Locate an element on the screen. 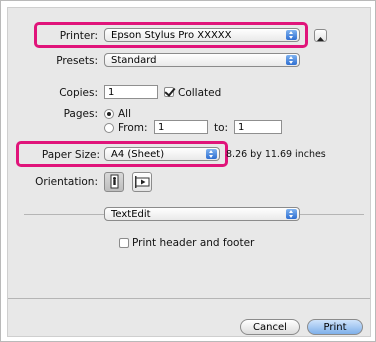  app-menu-value: TextEdit is located at coordinates (131, 214).